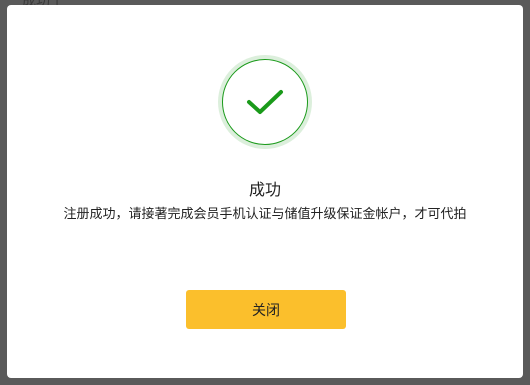  I want to click on checkmark-icon, so click(265, 102).